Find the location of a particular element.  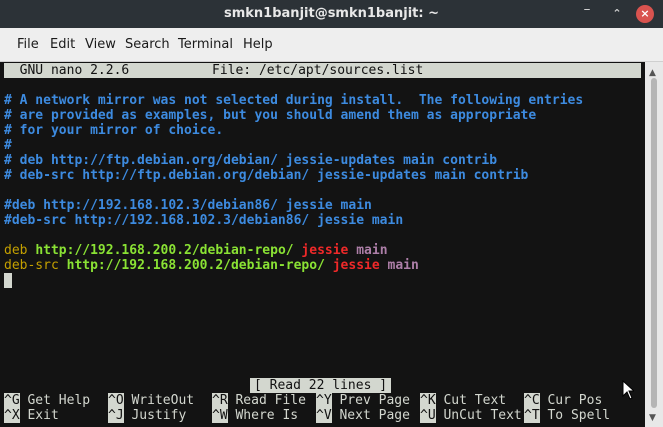

menu-help: Help is located at coordinates (258, 44).